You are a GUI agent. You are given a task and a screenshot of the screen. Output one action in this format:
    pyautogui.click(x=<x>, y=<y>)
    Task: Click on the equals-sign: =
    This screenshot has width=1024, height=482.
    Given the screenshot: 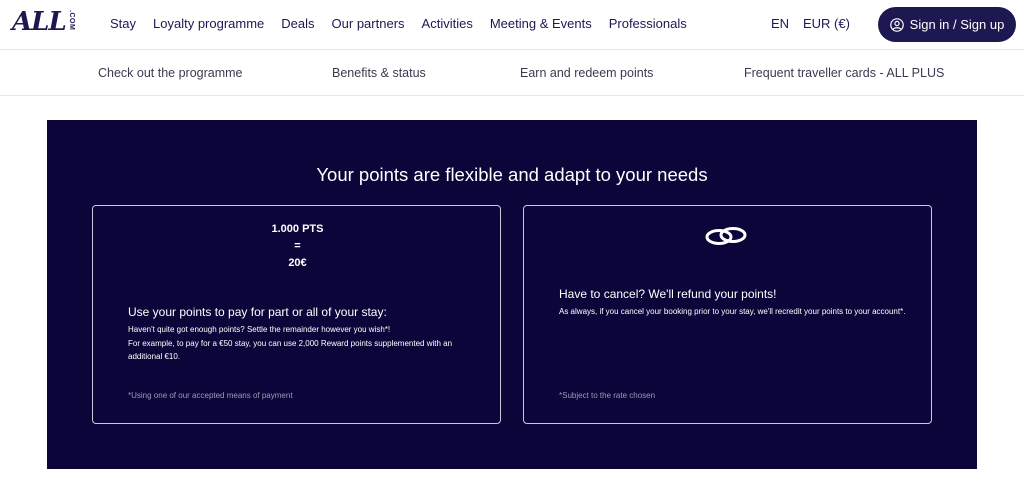 What is the action you would take?
    pyautogui.click(x=297, y=246)
    